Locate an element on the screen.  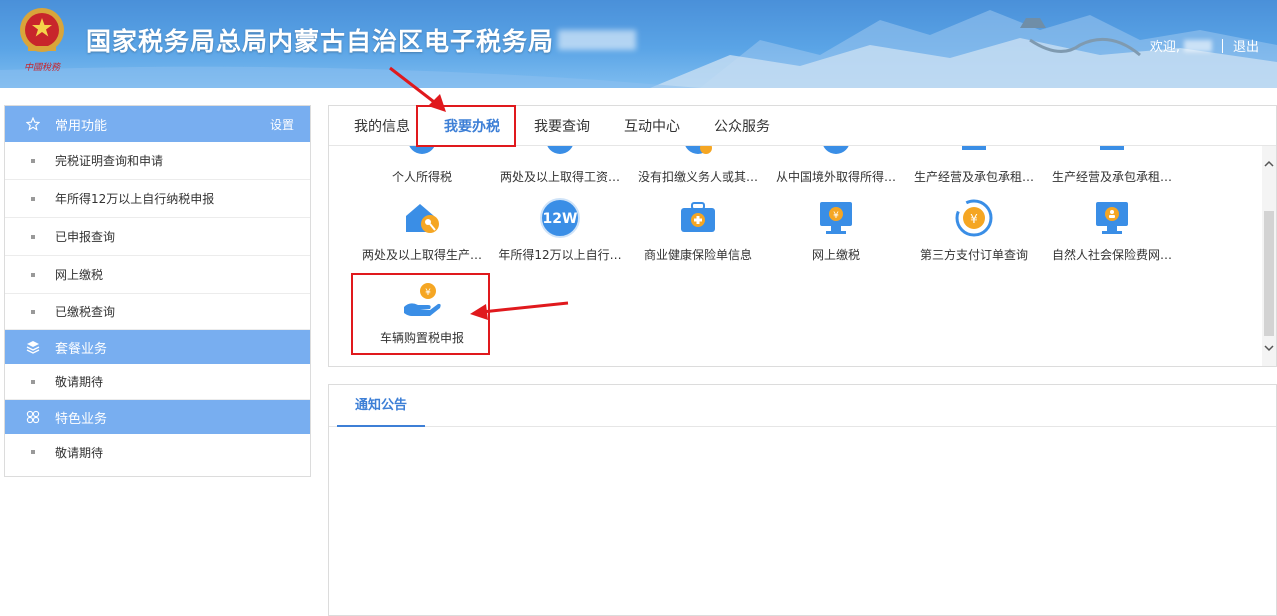
redacted-username is located at coordinates (1197, 45).